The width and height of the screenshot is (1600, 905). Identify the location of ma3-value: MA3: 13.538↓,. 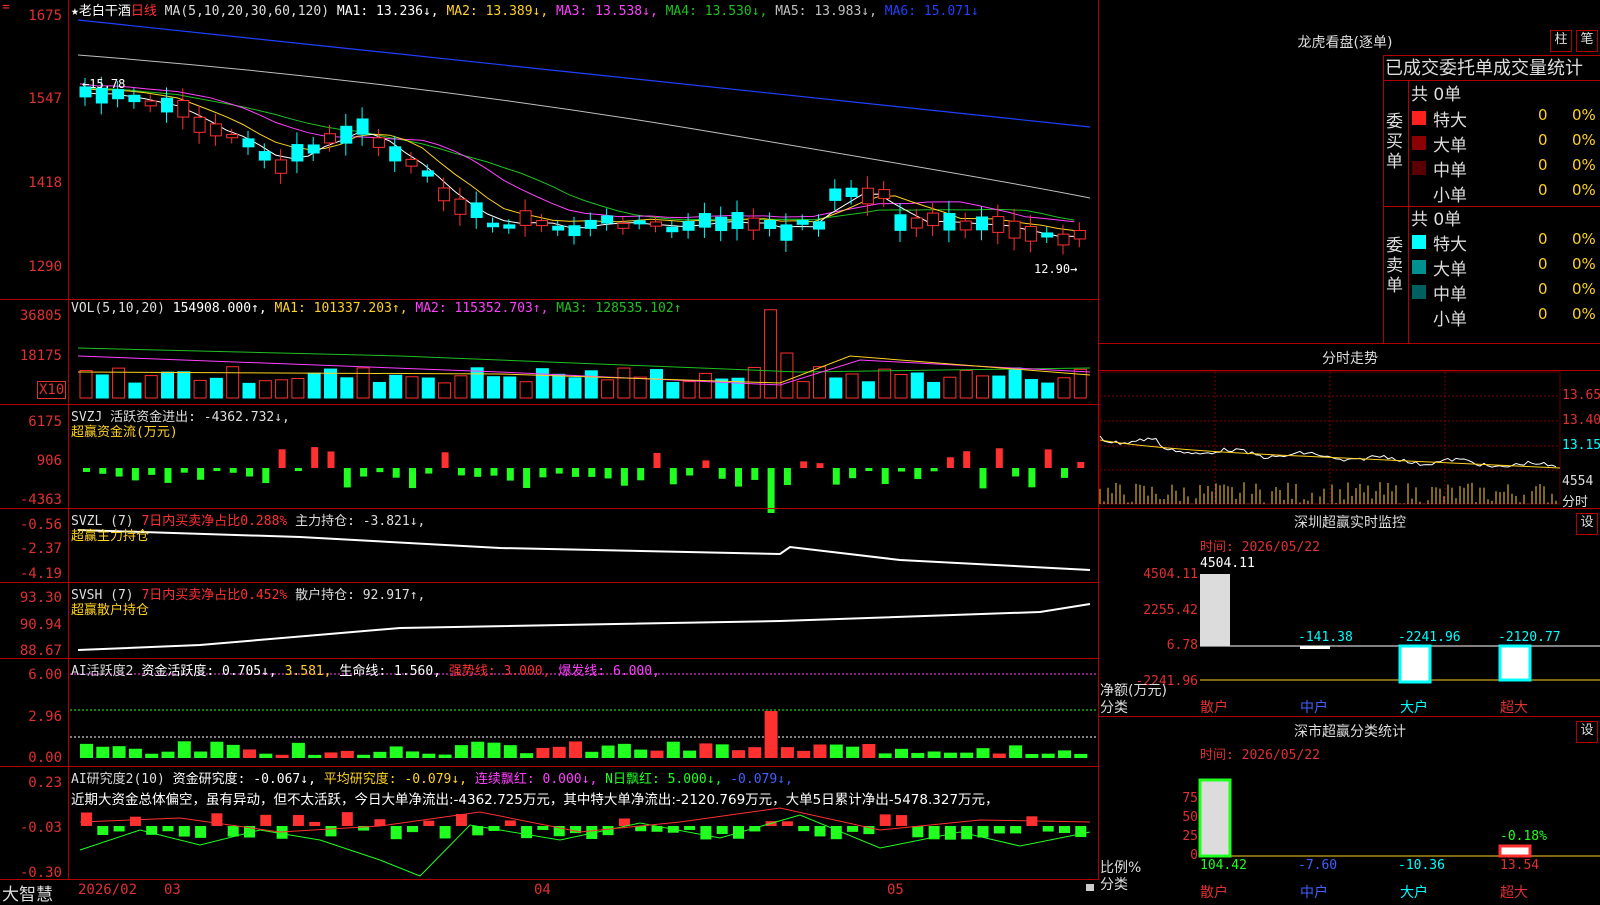
(607, 11).